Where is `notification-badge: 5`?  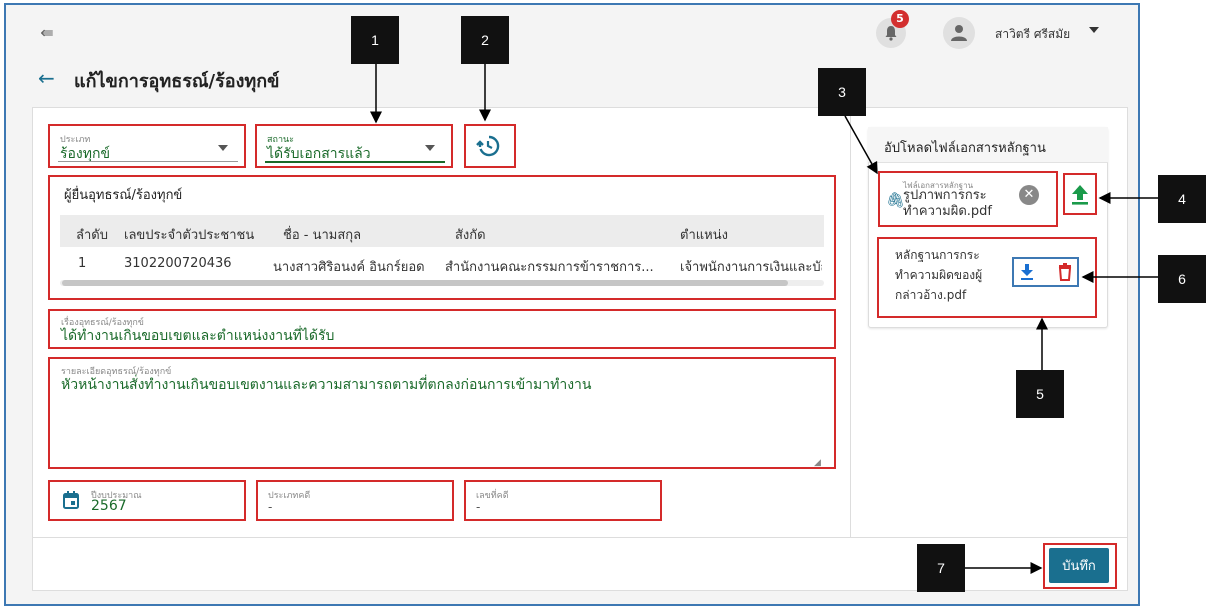
notification-badge: 5 is located at coordinates (900, 19).